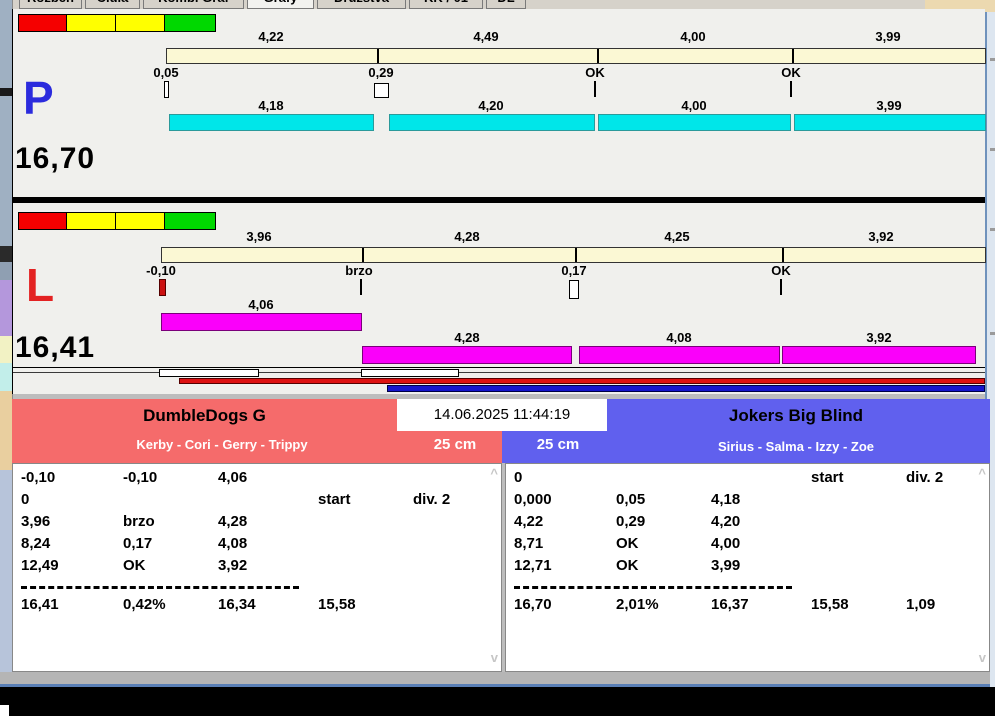  What do you see at coordinates (574, 270) in the screenshot?
I see `change-label: 0,17` at bounding box center [574, 270].